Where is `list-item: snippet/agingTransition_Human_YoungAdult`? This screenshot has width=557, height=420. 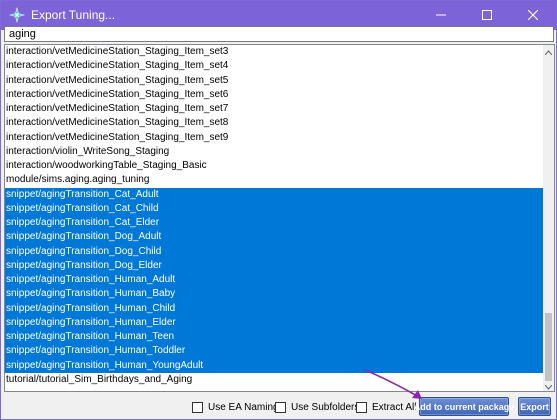
list-item: snippet/agingTransition_Human_YoungAdult is located at coordinates (275, 365).